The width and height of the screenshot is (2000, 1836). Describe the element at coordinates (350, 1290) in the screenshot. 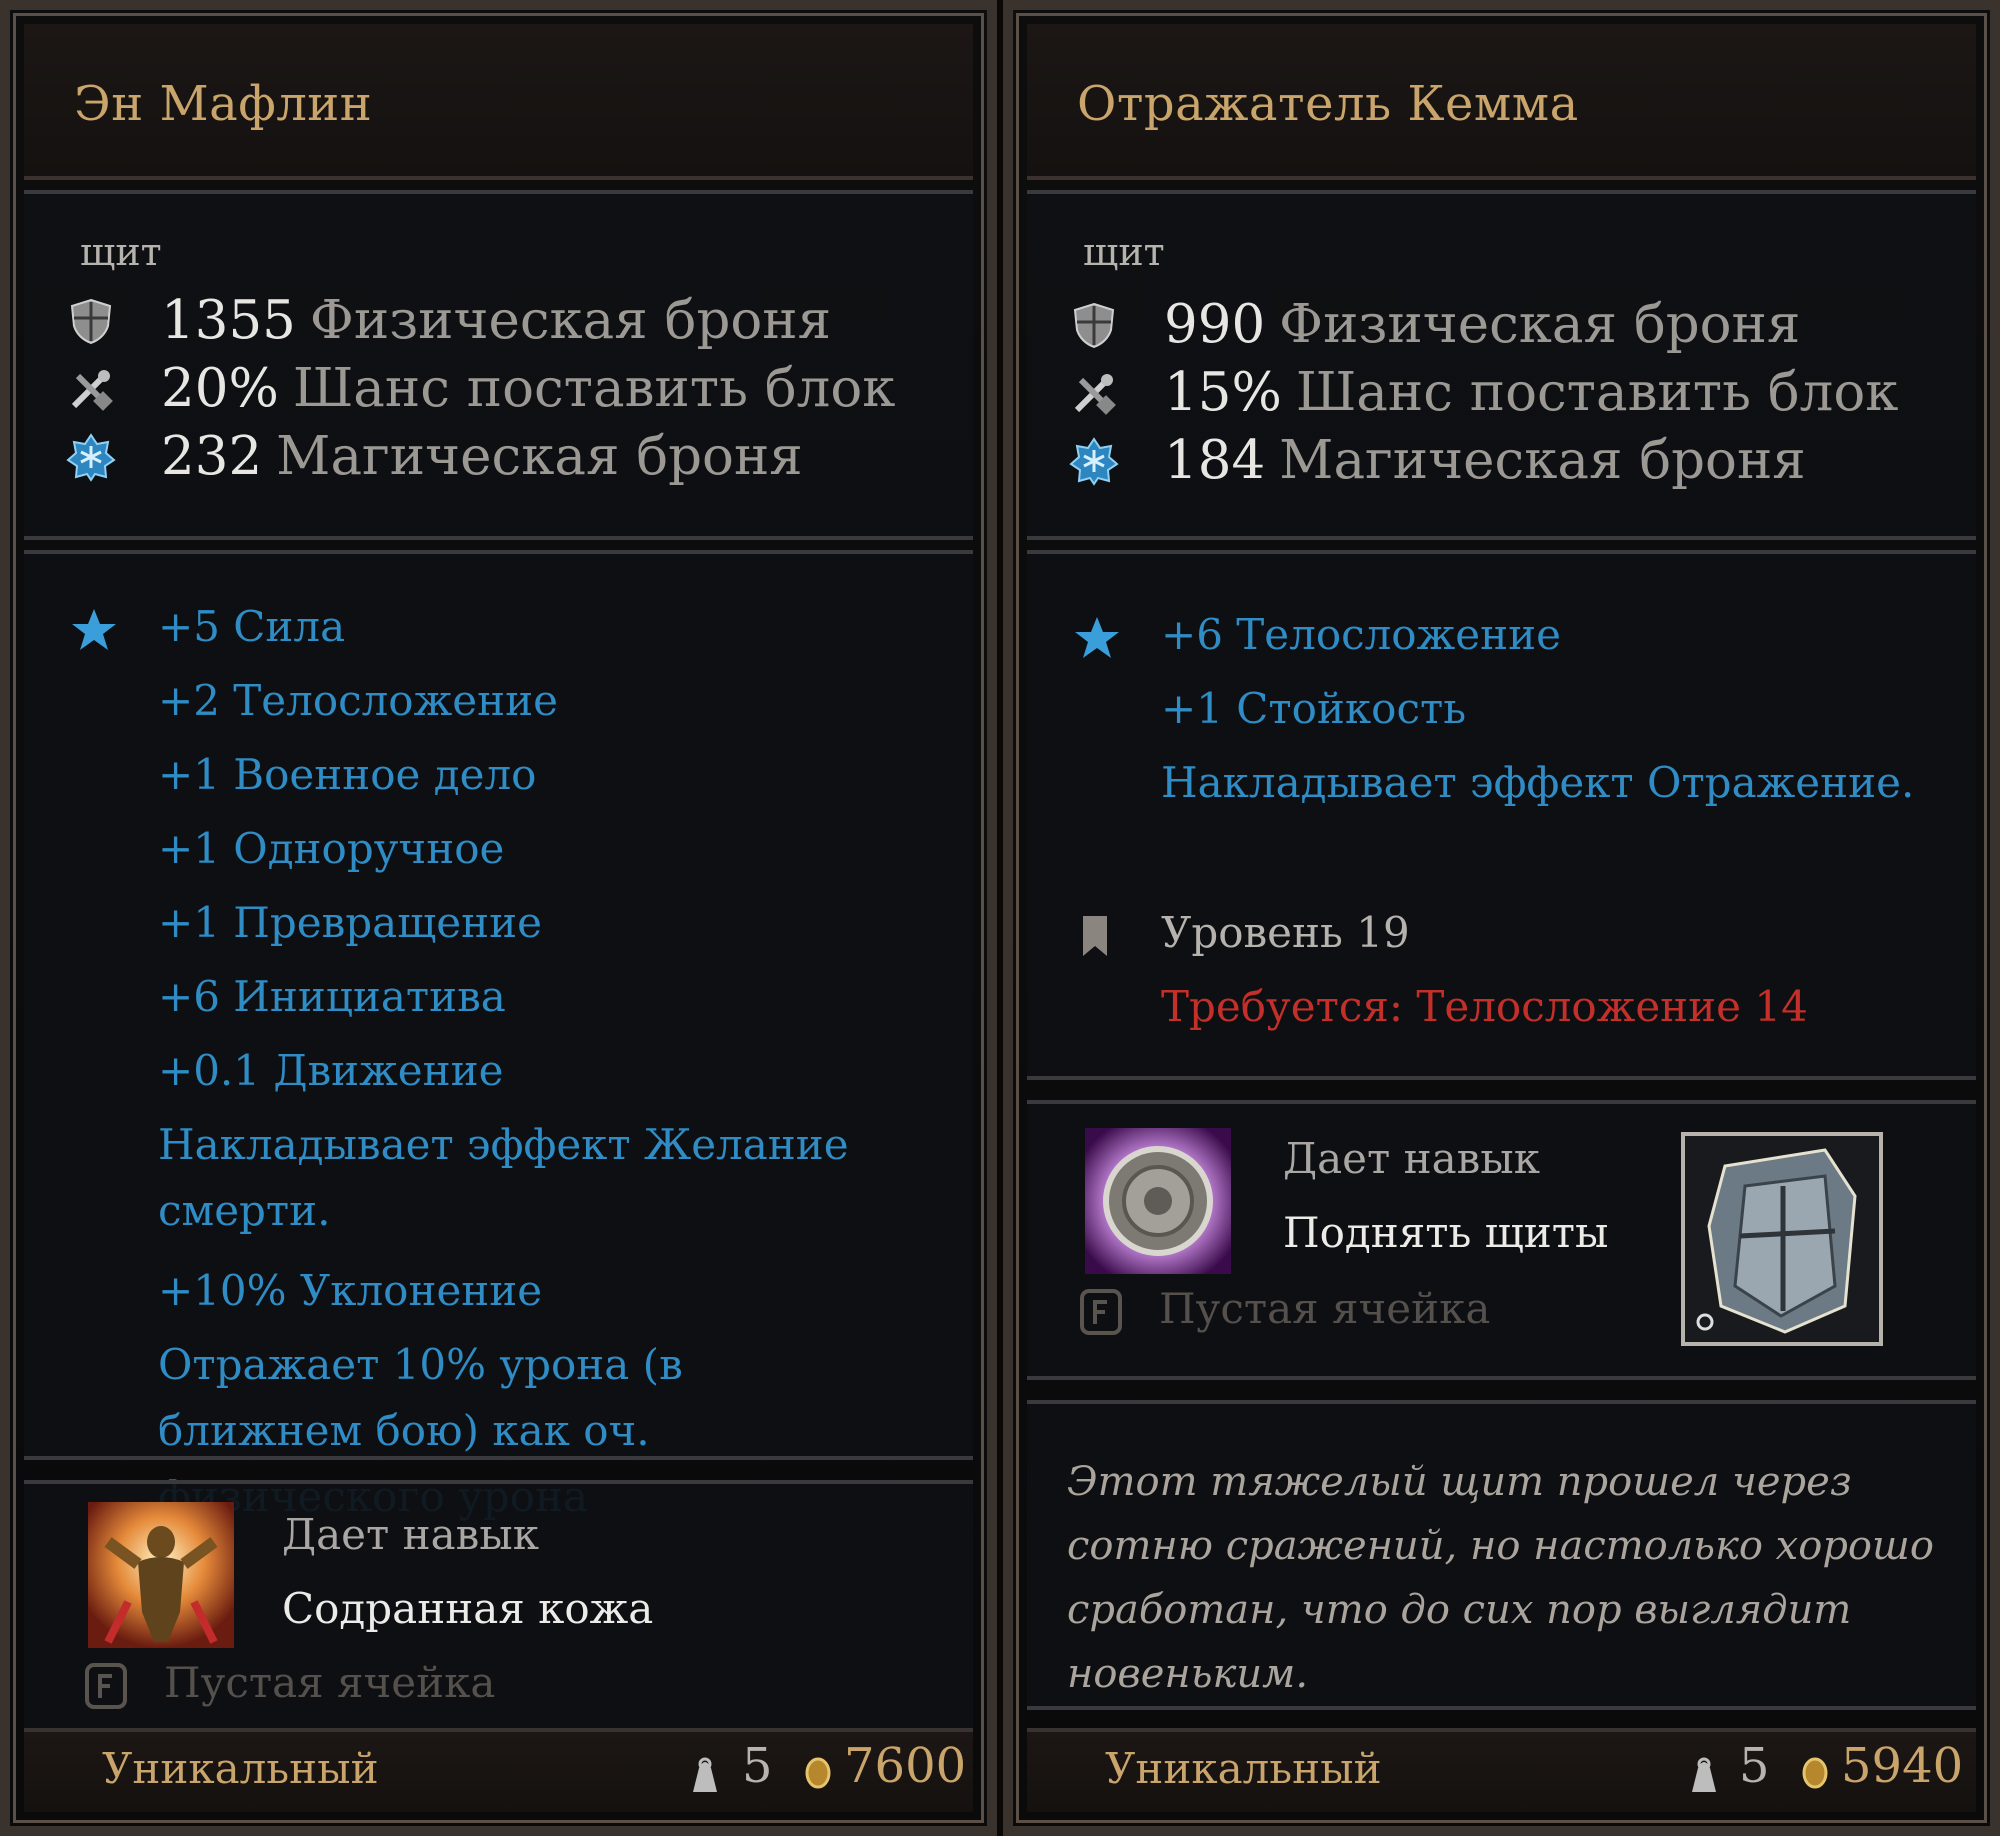

I see `bonus-line: +10% Уклонение` at that location.